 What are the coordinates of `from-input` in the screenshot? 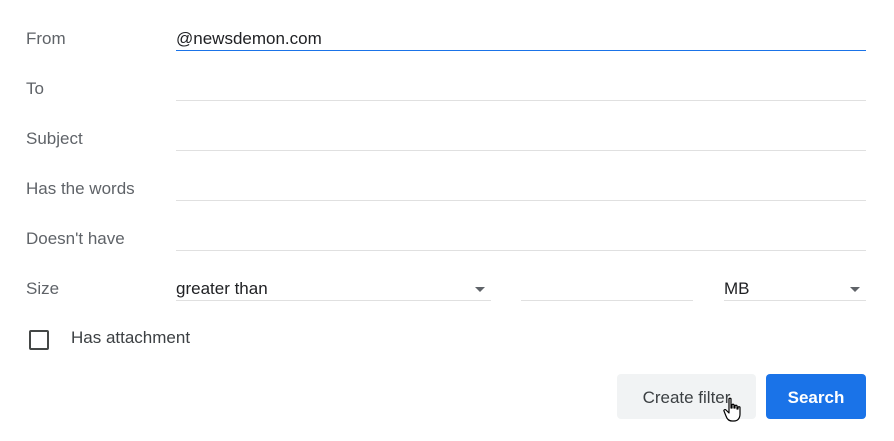 It's located at (521, 39).